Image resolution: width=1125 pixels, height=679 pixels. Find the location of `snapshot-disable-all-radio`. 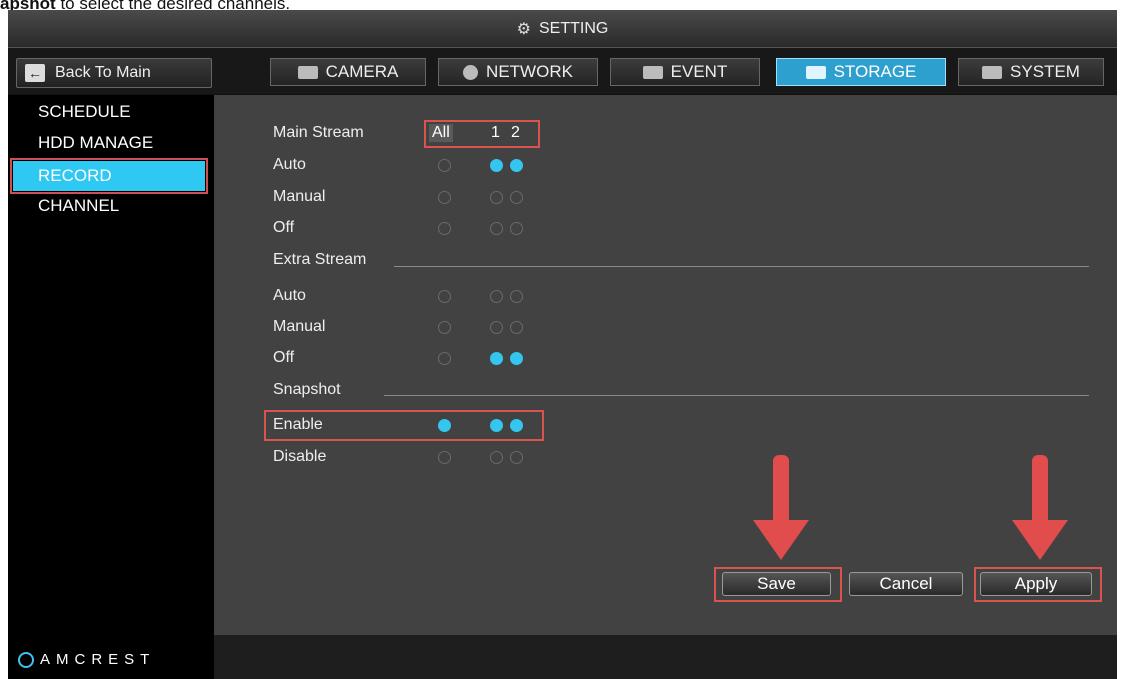

snapshot-disable-all-radio is located at coordinates (444, 457).